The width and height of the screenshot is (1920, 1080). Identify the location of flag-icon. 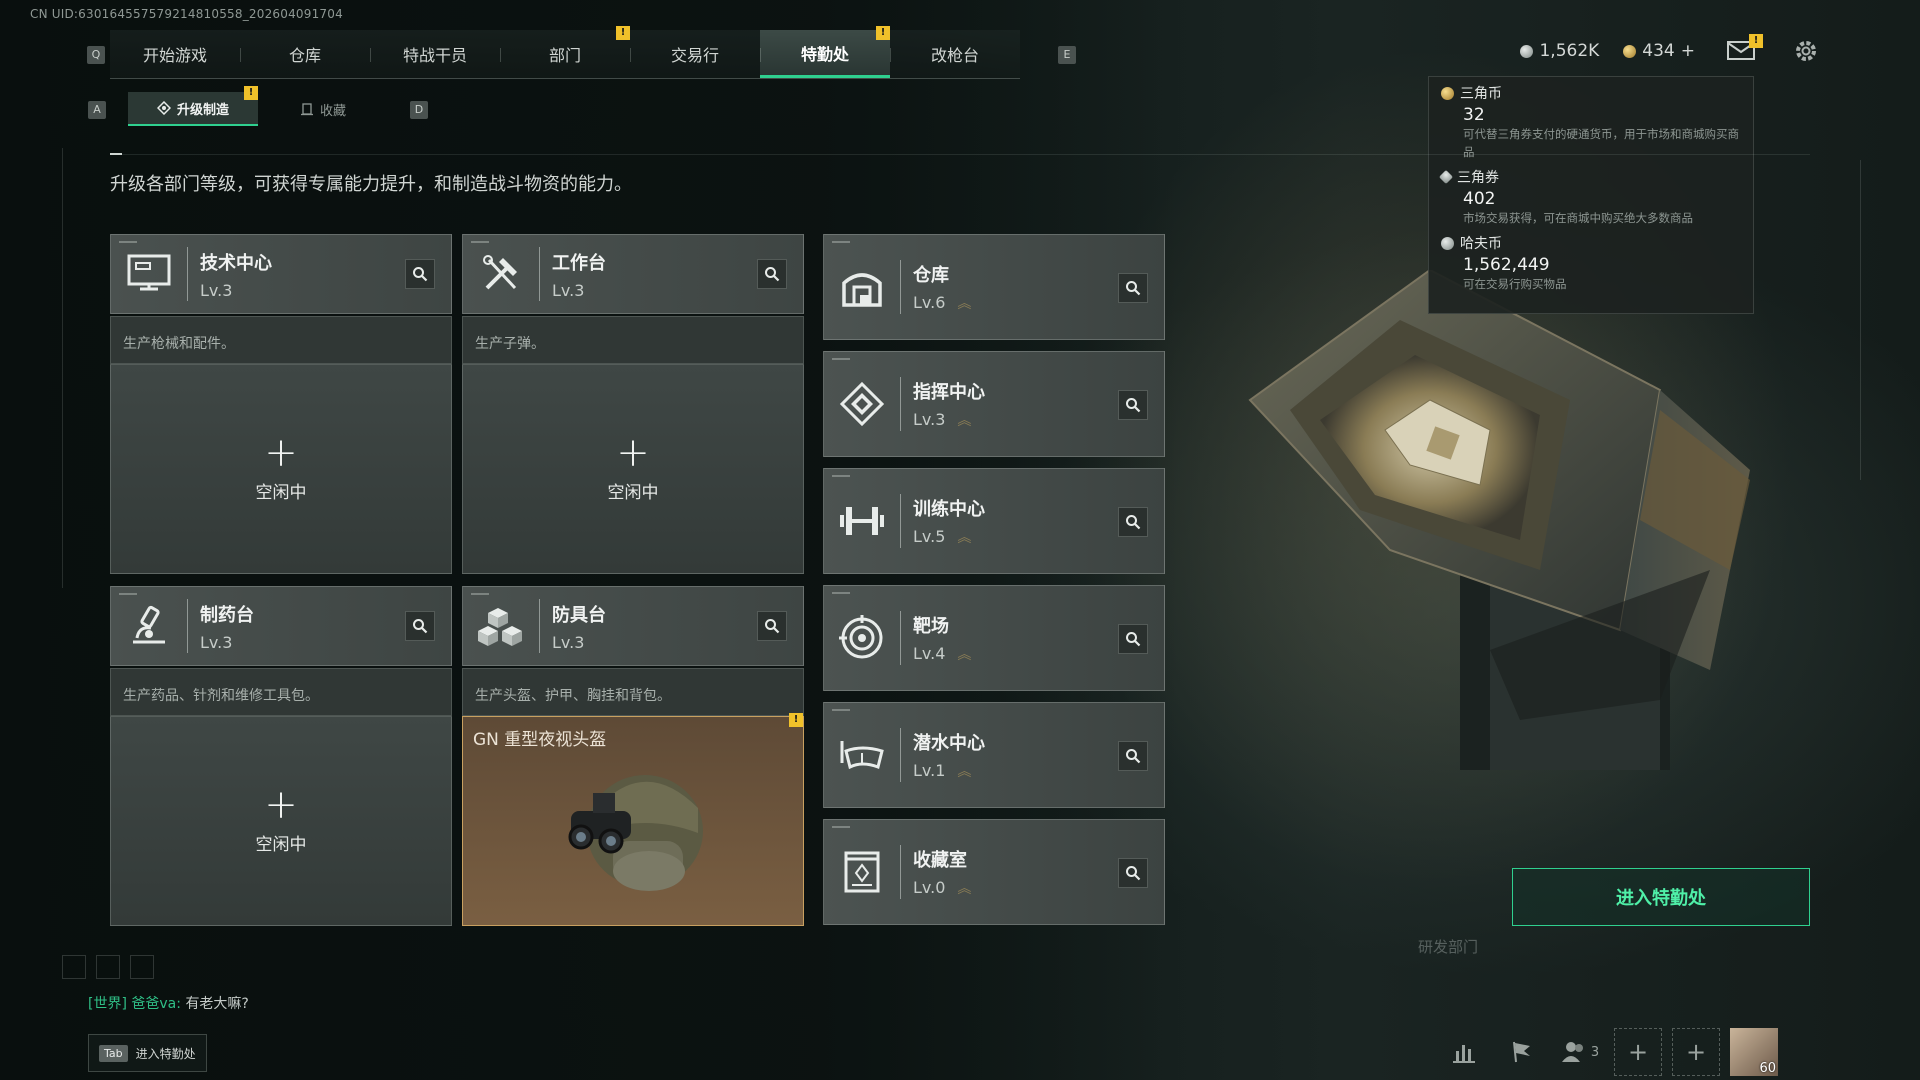
(1521, 1052).